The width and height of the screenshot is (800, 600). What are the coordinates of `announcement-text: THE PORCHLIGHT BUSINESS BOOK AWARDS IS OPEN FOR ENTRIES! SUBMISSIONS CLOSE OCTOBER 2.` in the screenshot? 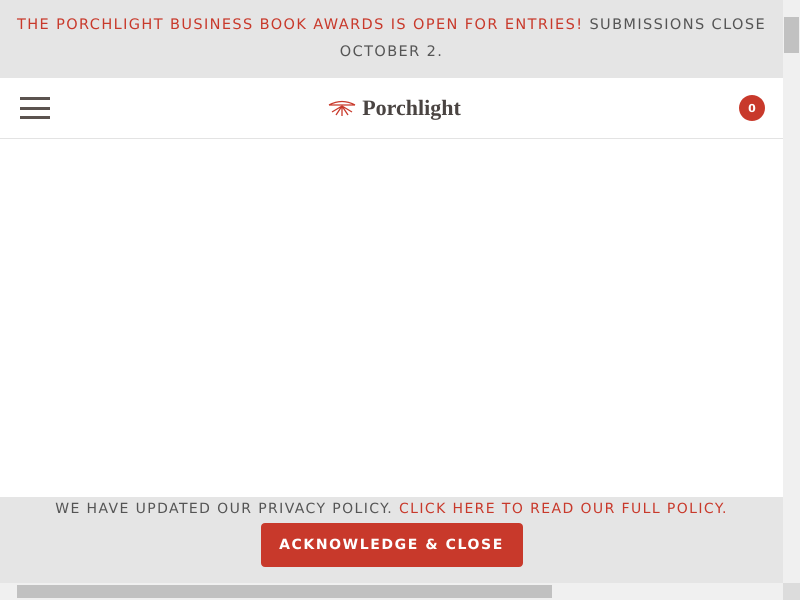 It's located at (391, 39).